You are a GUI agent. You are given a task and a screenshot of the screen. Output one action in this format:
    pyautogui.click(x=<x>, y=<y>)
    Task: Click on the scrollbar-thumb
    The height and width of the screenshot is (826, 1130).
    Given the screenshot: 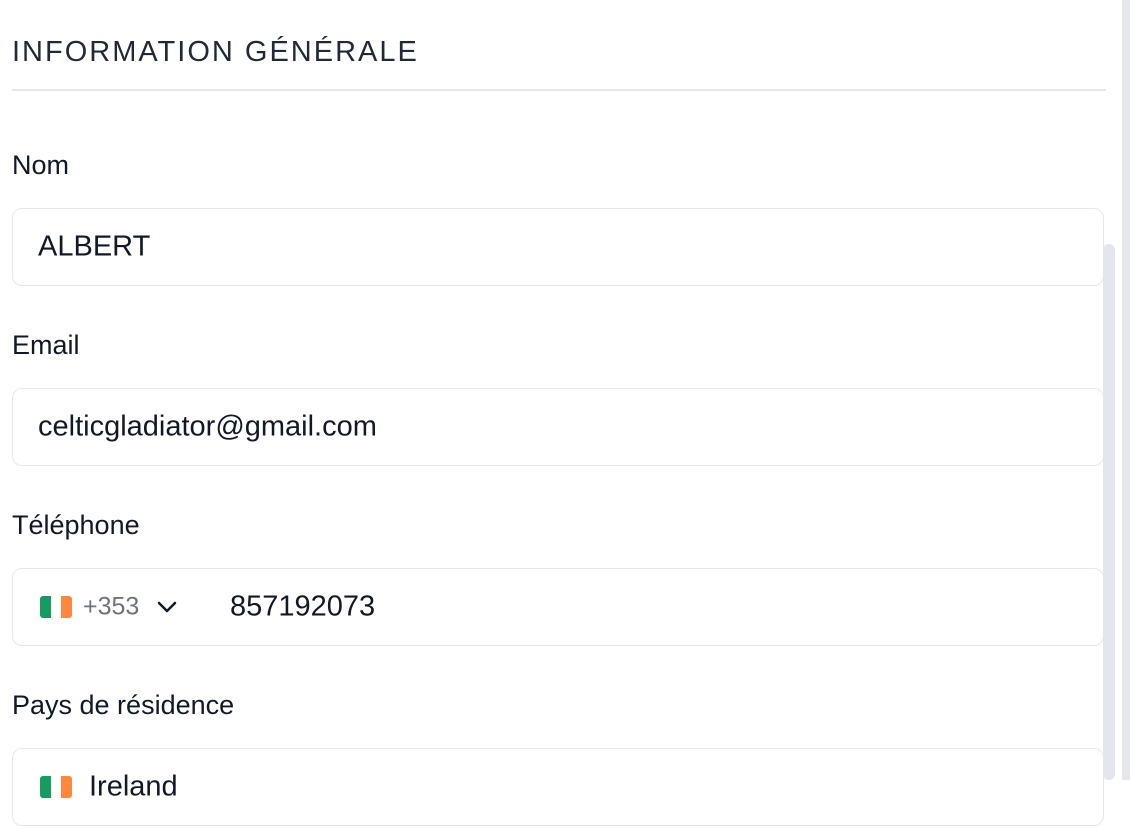 What is the action you would take?
    pyautogui.click(x=1109, y=512)
    